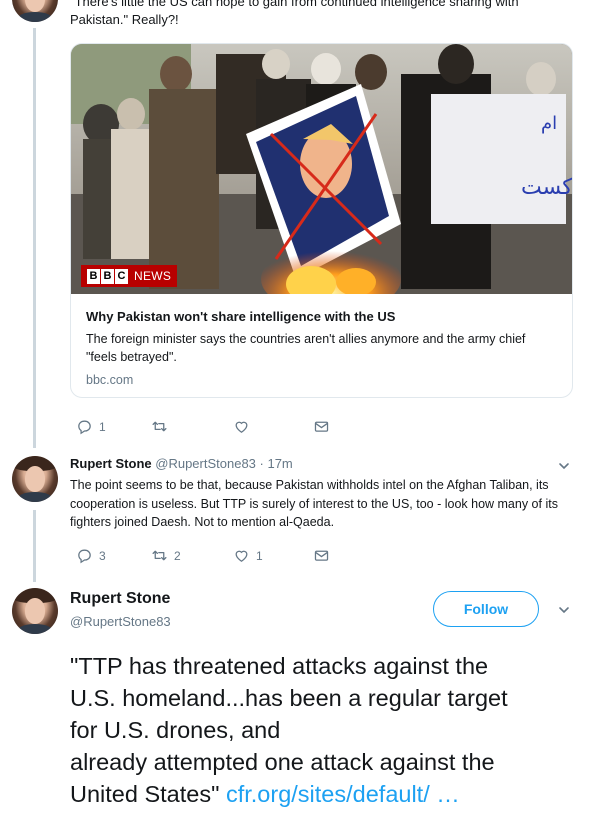 This screenshot has width=599, height=815. Describe the element at coordinates (121, 276) in the screenshot. I see `bbc-logo-letter: C` at that location.